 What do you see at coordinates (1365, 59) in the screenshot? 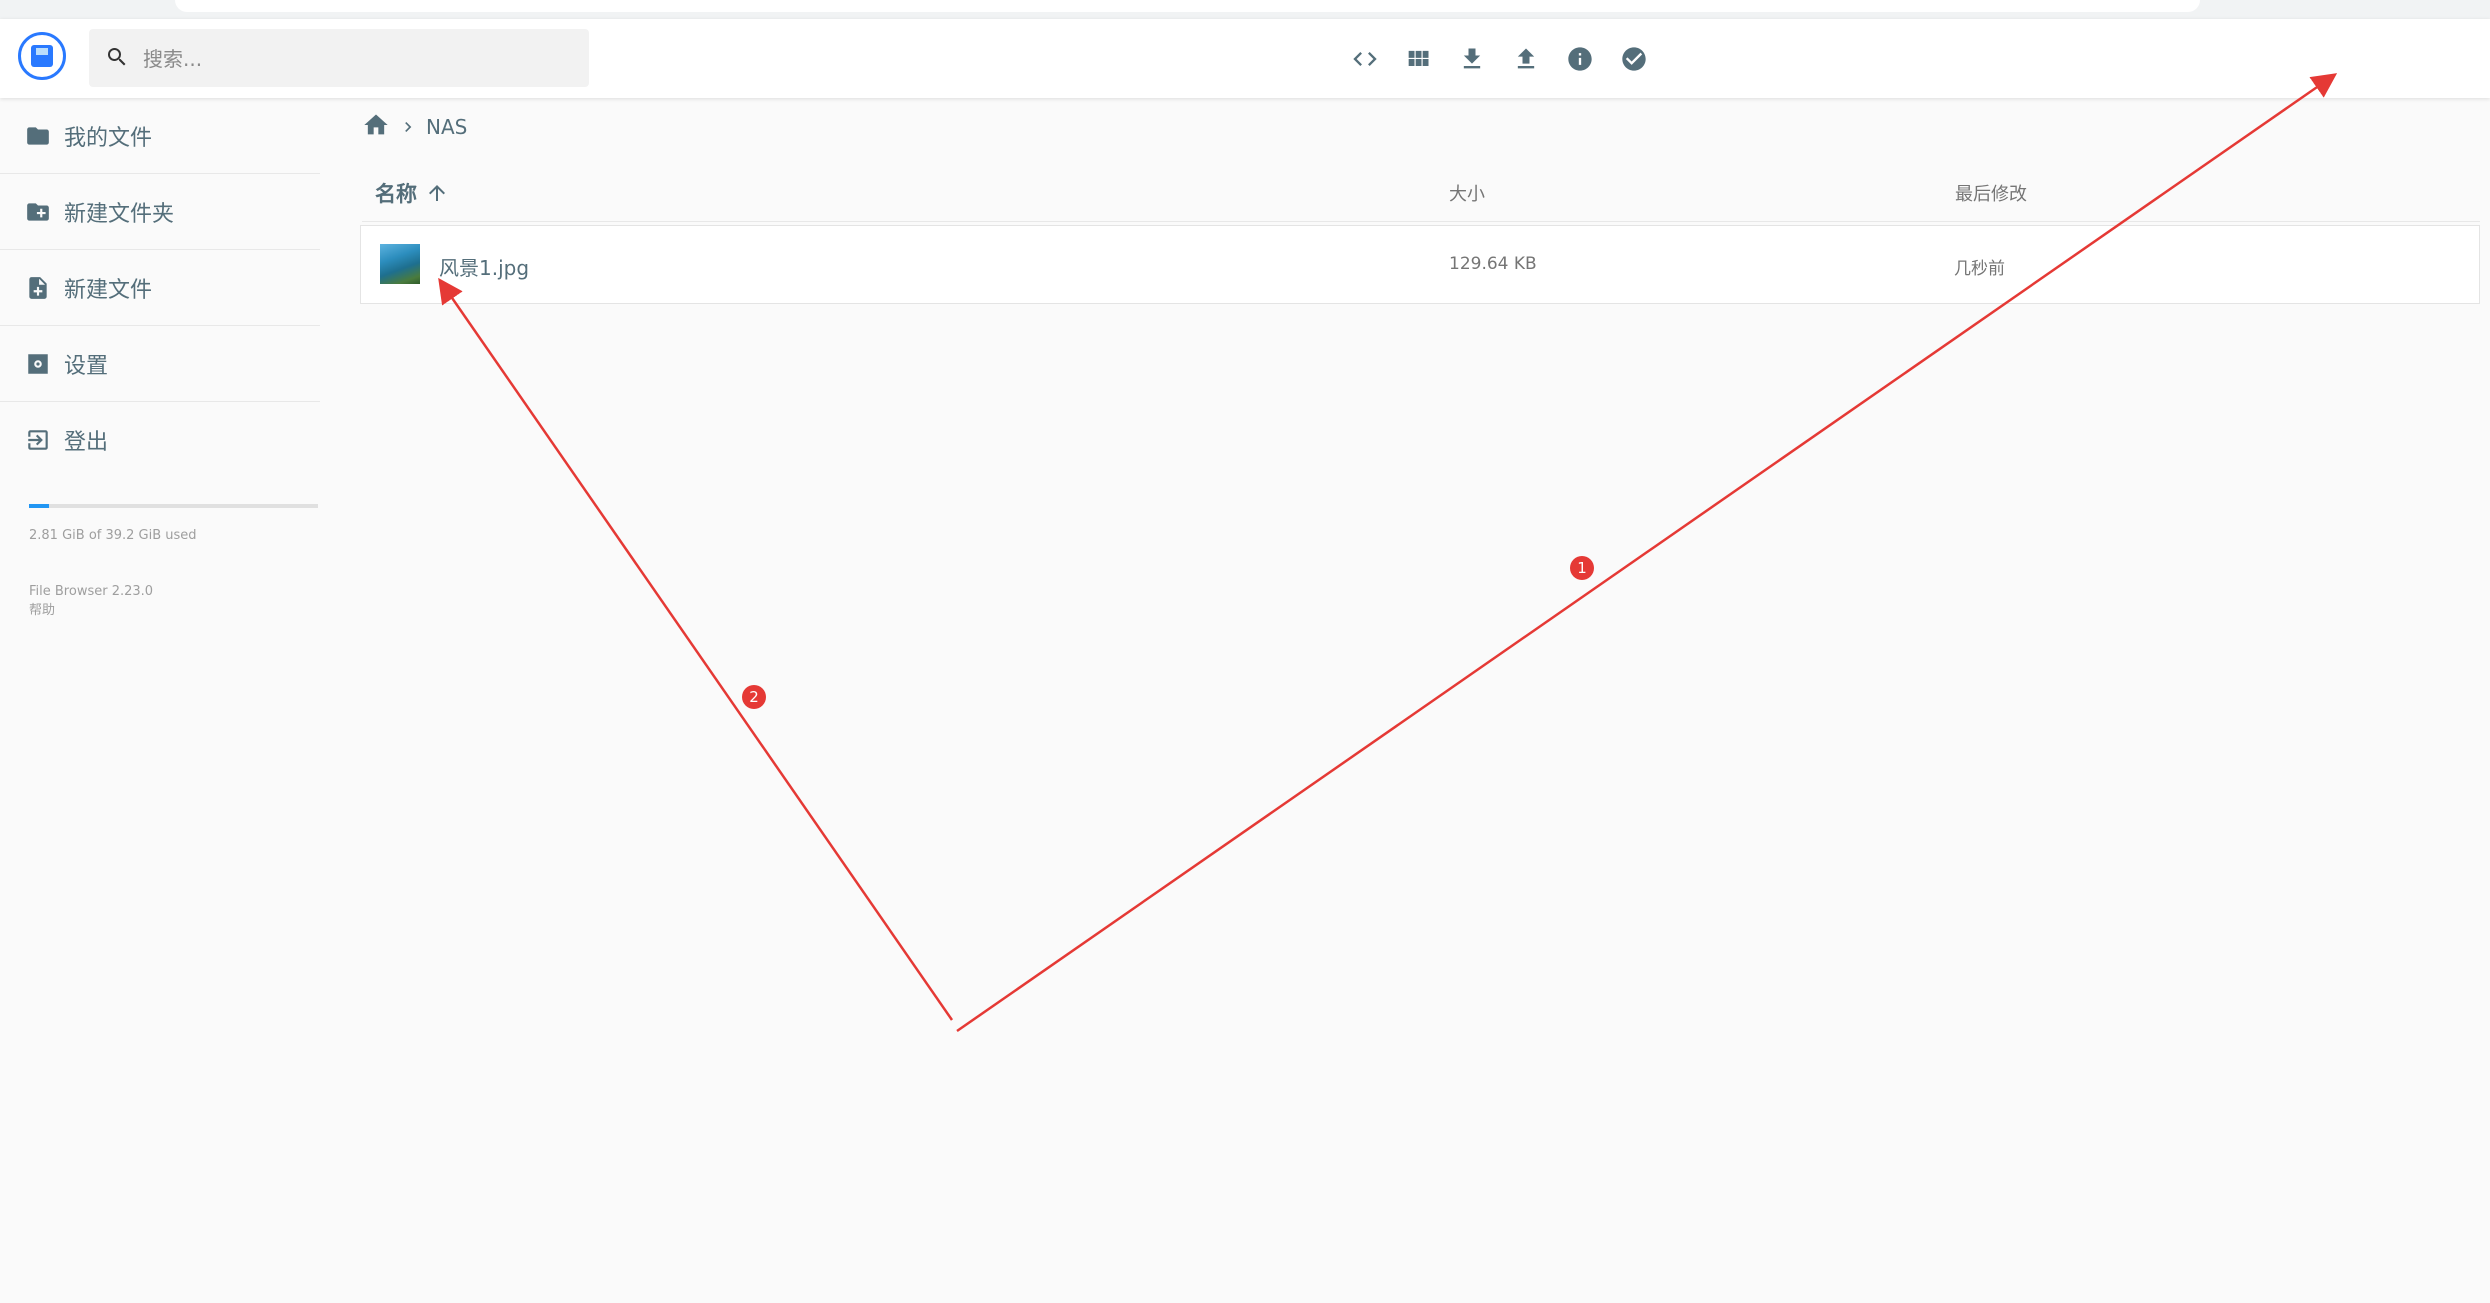
I see `code-icon` at bounding box center [1365, 59].